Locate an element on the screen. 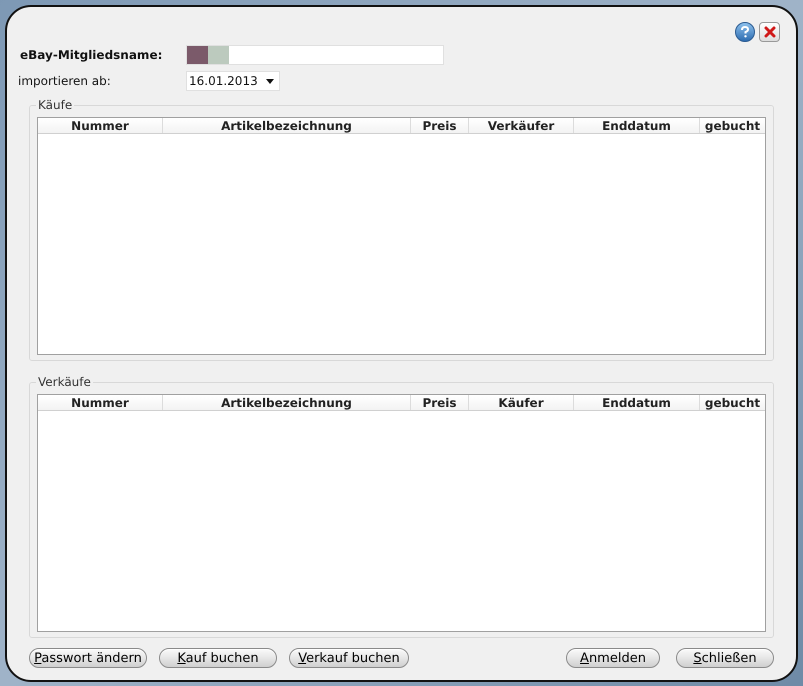 Image resolution: width=803 pixels, height=686 pixels. field-label: eBay-Mitgliedsname: is located at coordinates (92, 55).